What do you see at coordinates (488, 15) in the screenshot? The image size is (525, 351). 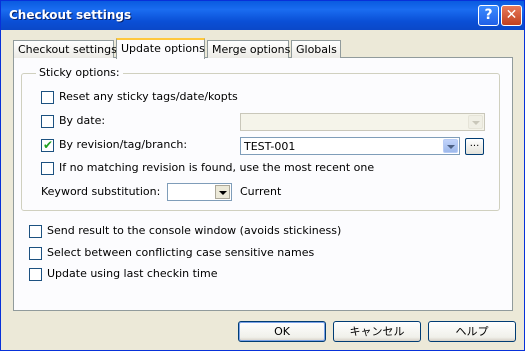 I see `help-icon: ?` at bounding box center [488, 15].